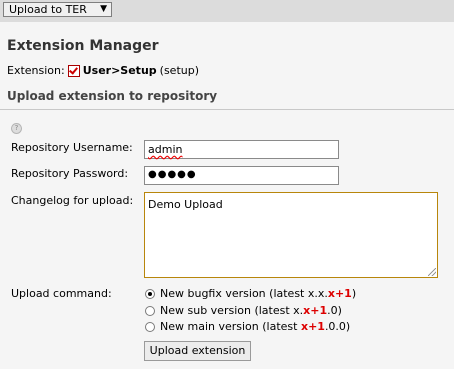 This screenshot has height=369, width=454. I want to click on username-value: admin, so click(165, 149).